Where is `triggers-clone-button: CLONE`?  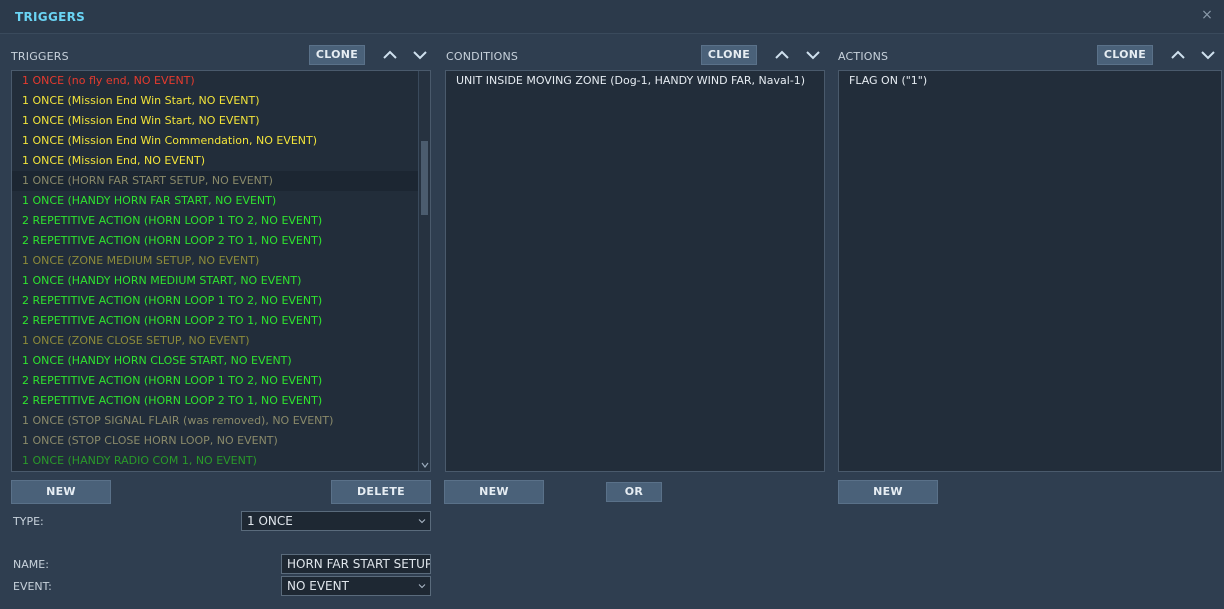
triggers-clone-button: CLONE is located at coordinates (337, 55).